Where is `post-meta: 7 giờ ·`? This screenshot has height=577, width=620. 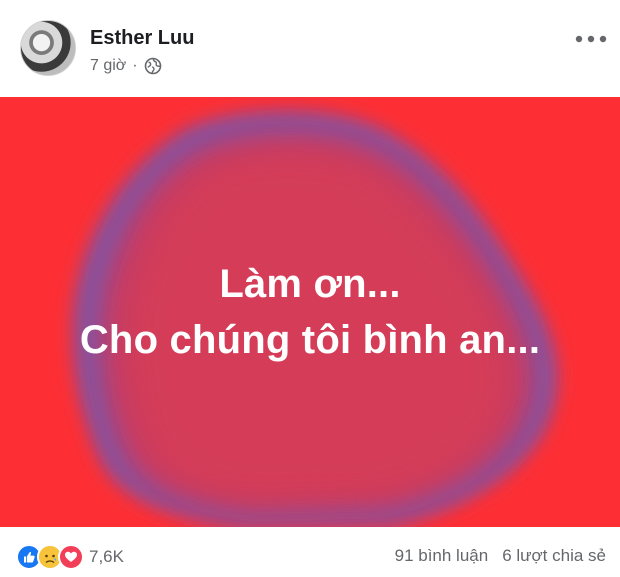 post-meta: 7 giờ · is located at coordinates (126, 66).